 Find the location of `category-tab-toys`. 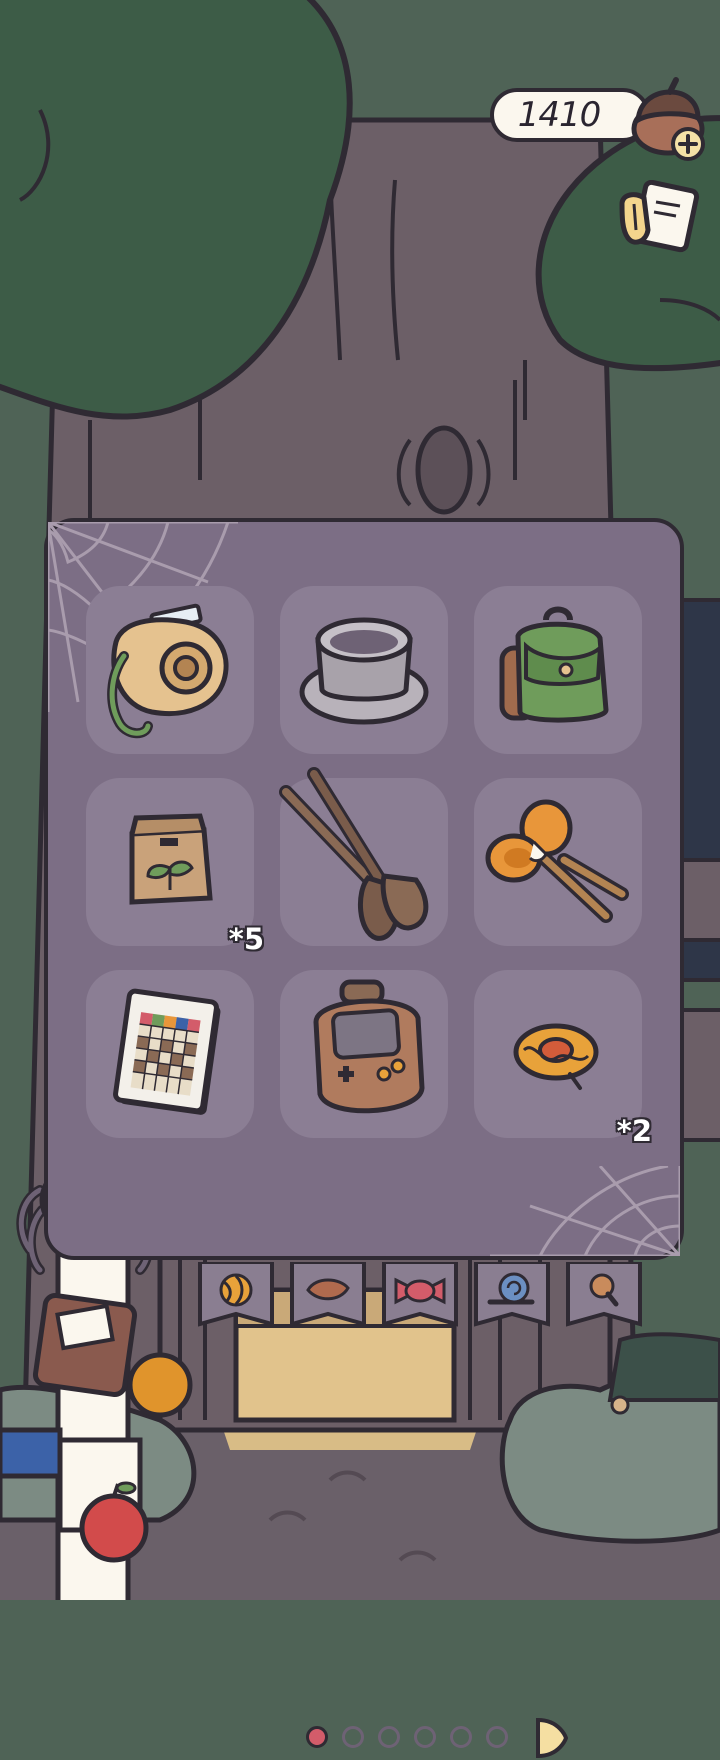

category-tab-toys is located at coordinates (236, 1298).